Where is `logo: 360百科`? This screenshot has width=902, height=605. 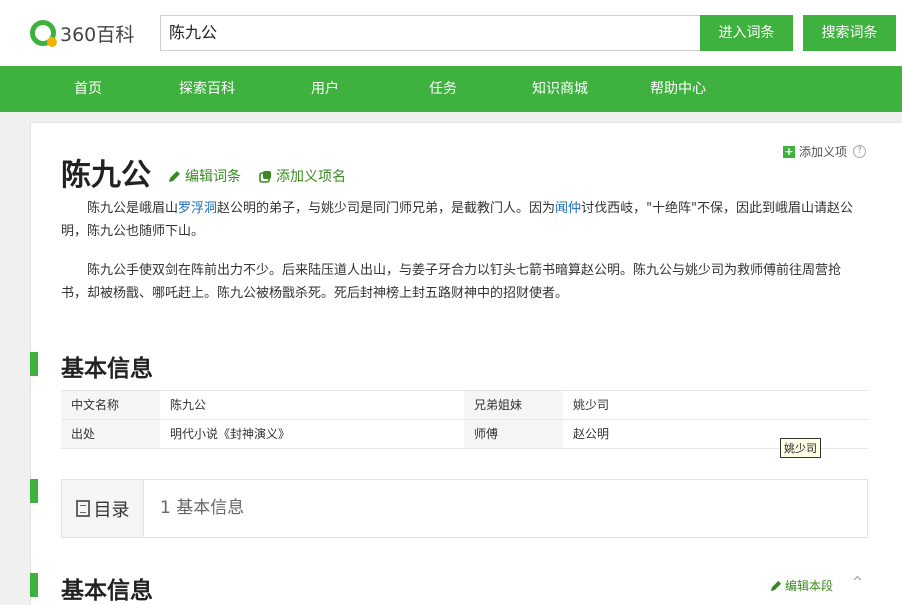
logo: 360百科 is located at coordinates (82, 33).